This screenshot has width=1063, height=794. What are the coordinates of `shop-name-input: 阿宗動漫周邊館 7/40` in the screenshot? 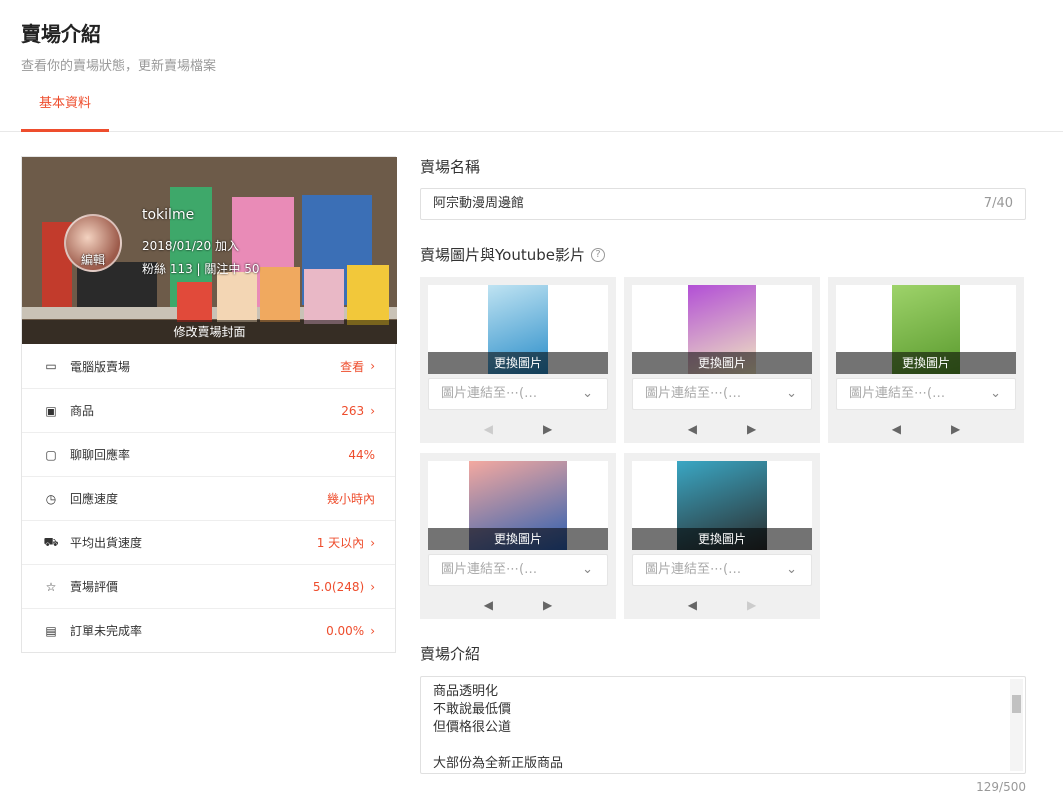 It's located at (723, 204).